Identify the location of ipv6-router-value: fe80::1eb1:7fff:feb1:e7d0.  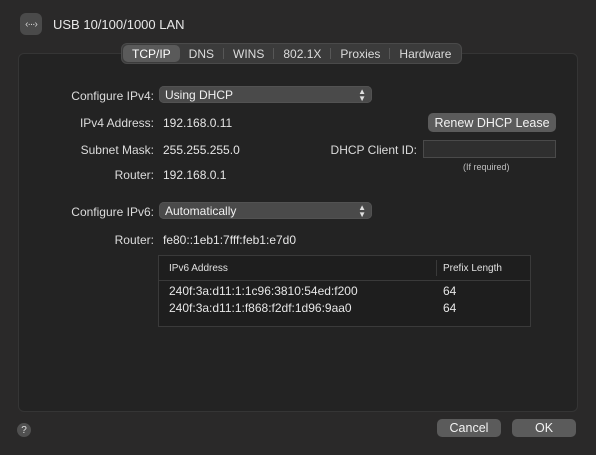
(230, 240).